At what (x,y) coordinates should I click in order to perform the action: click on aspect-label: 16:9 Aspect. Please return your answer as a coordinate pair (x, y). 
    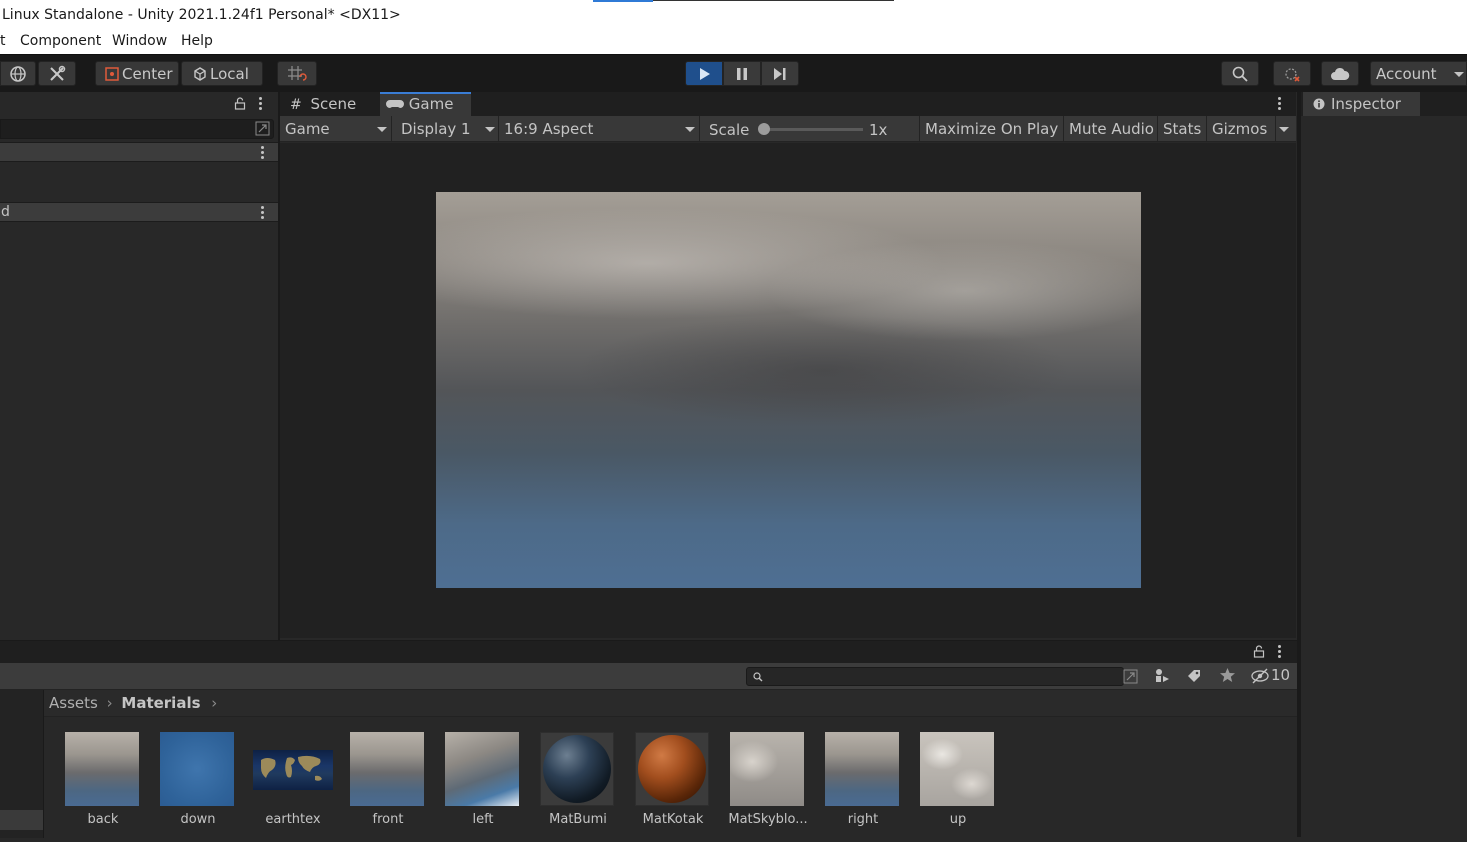
    Looking at the image, I should click on (549, 129).